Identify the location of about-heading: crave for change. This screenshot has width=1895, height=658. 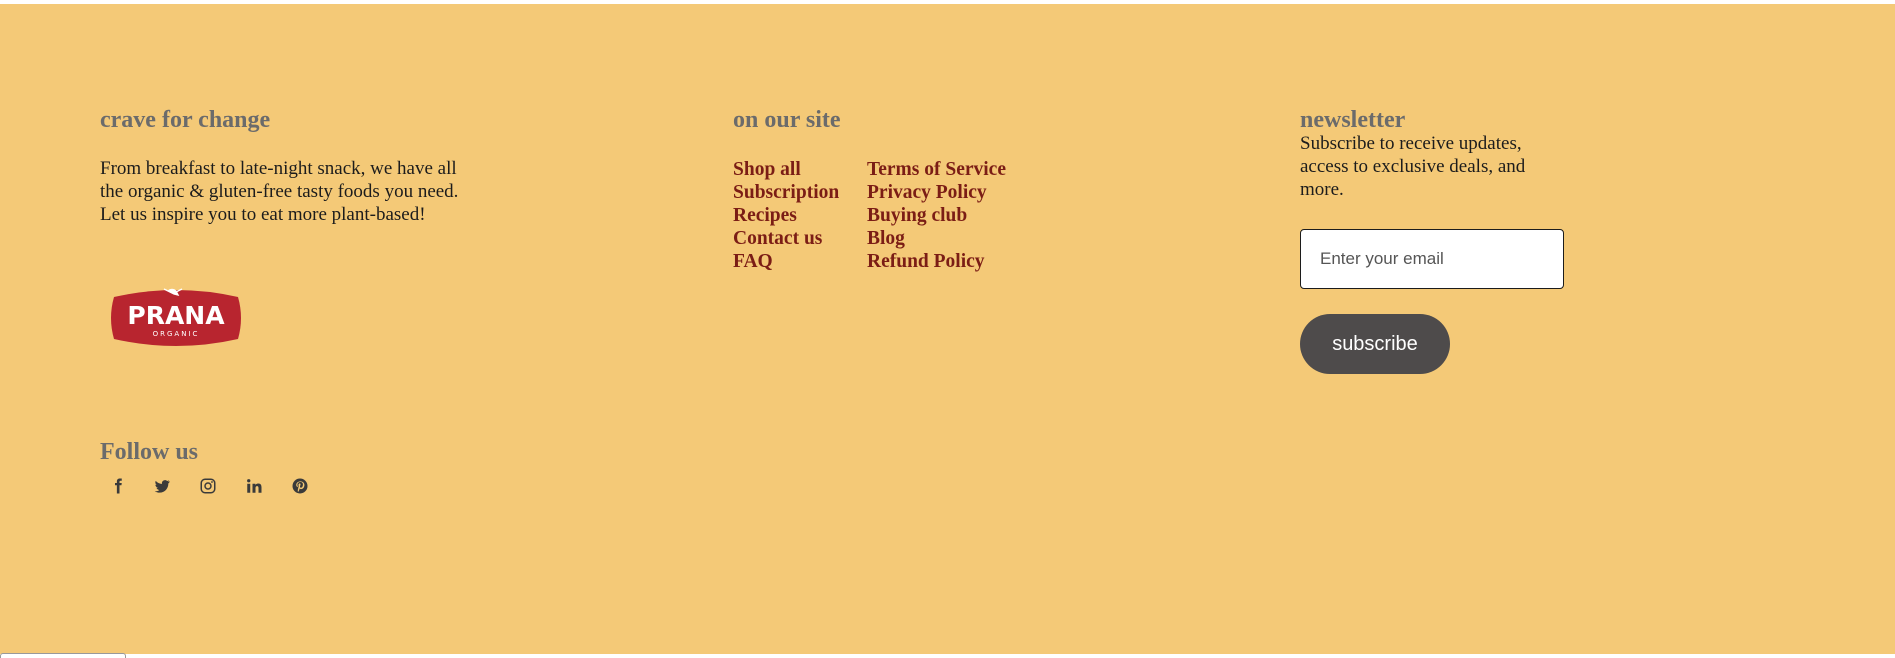
(185, 120).